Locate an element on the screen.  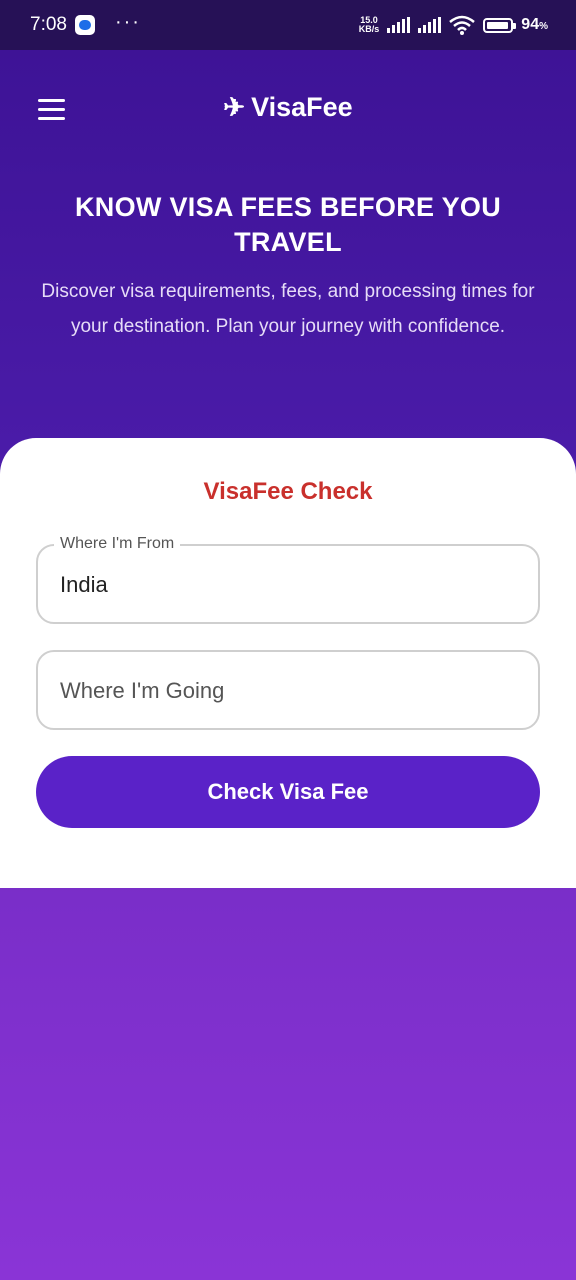
more-notifications-icon: ··· is located at coordinates (127, 21).